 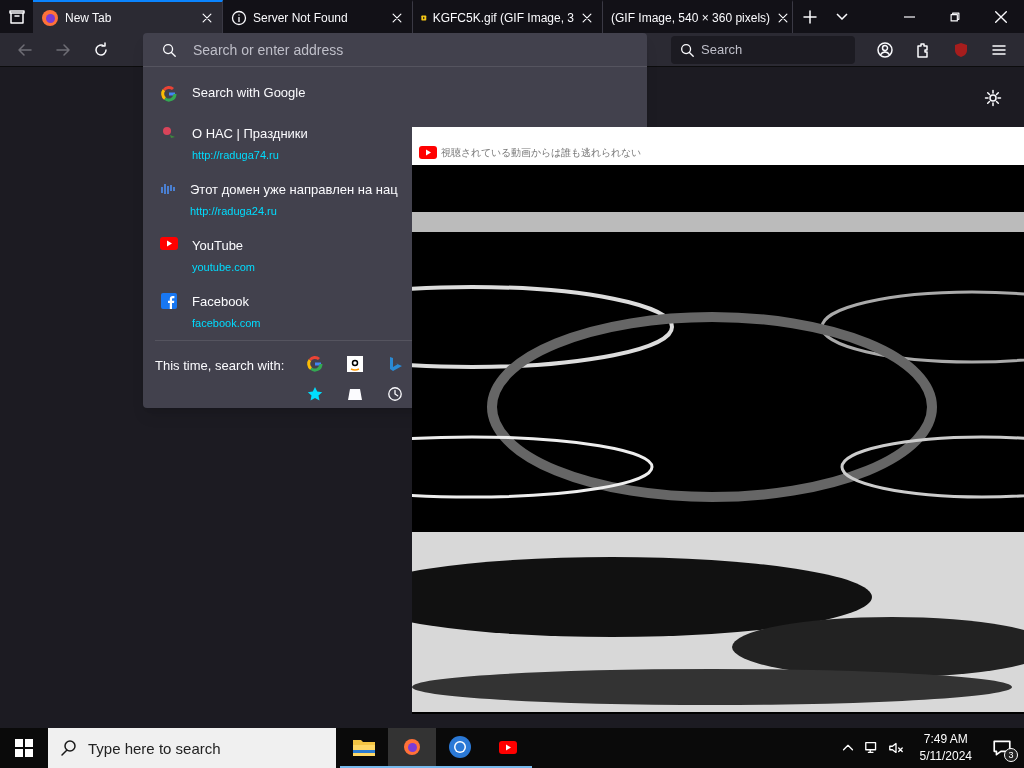 What do you see at coordinates (236, 155) in the screenshot?
I see `suggestion-url: http://raduga74.ru` at bounding box center [236, 155].